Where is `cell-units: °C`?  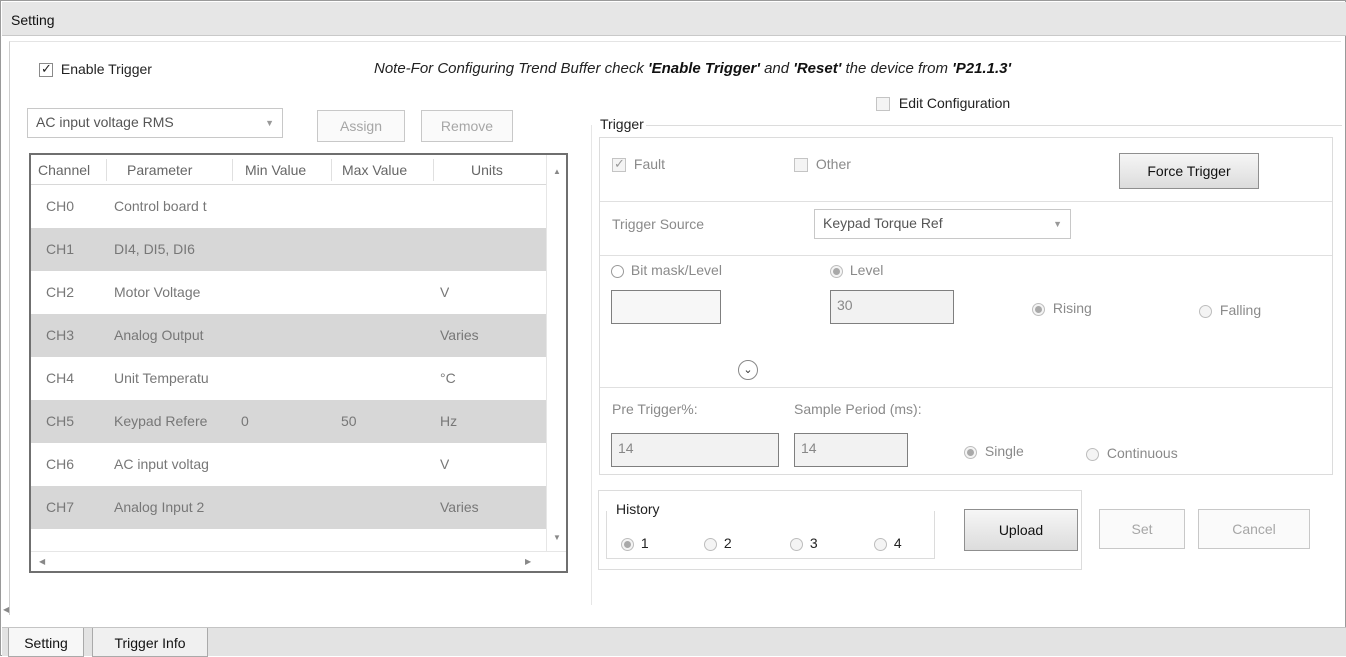 cell-units: °C is located at coordinates (448, 378).